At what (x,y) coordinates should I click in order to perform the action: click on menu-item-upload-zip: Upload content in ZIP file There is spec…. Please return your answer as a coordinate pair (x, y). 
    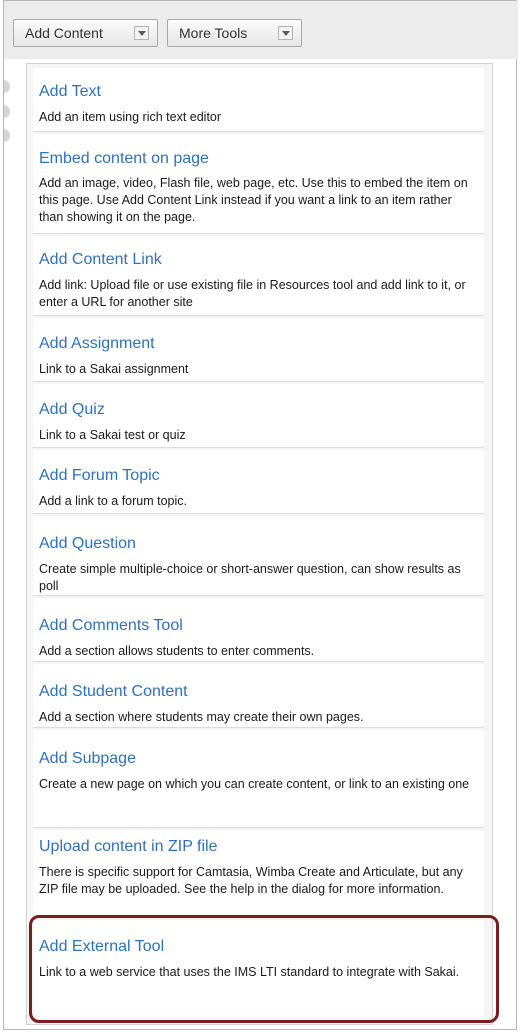
    Looking at the image, I should click on (258, 874).